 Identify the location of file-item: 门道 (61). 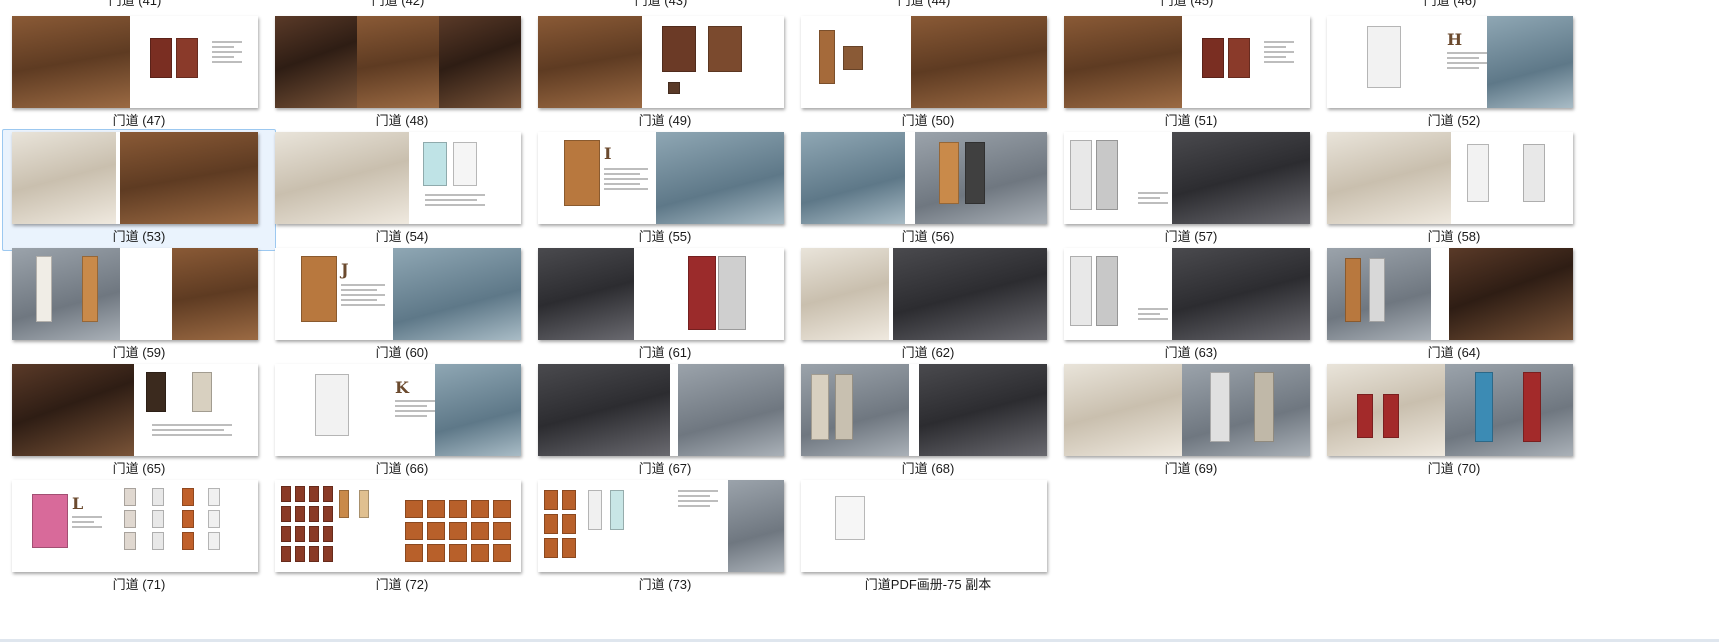
(665, 306).